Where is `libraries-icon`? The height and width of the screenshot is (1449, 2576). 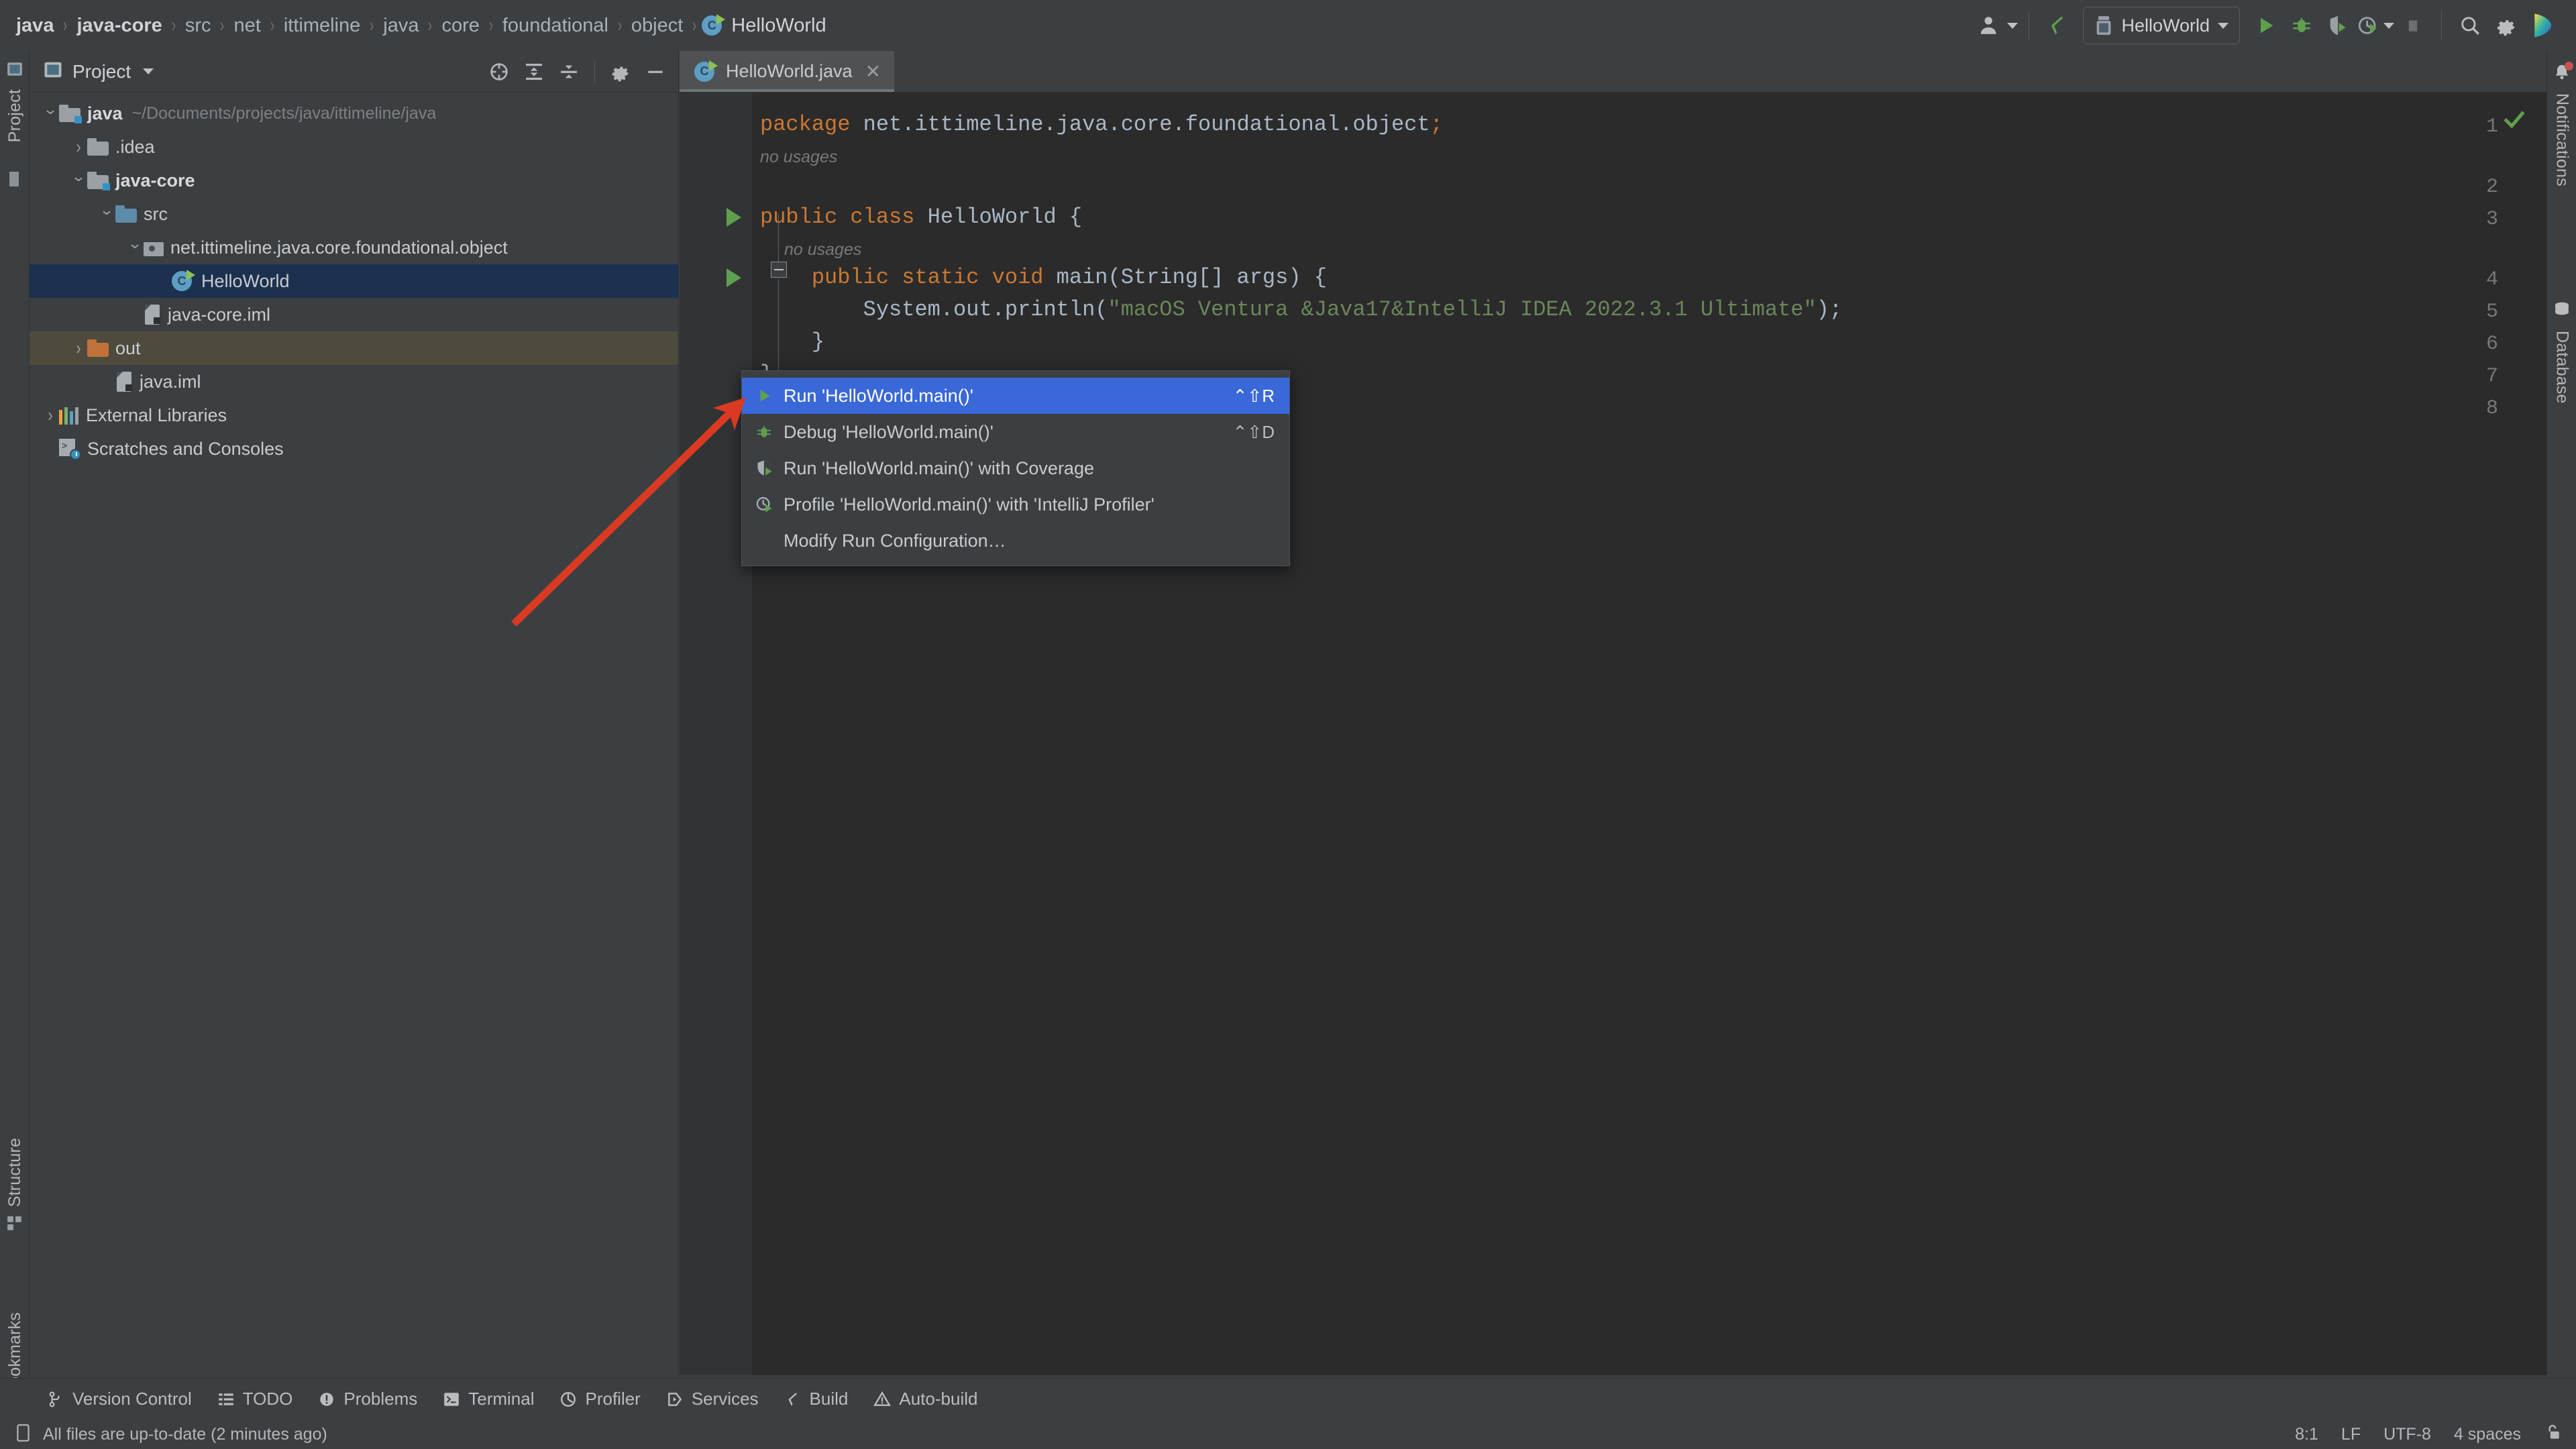
libraries-icon is located at coordinates (69, 415).